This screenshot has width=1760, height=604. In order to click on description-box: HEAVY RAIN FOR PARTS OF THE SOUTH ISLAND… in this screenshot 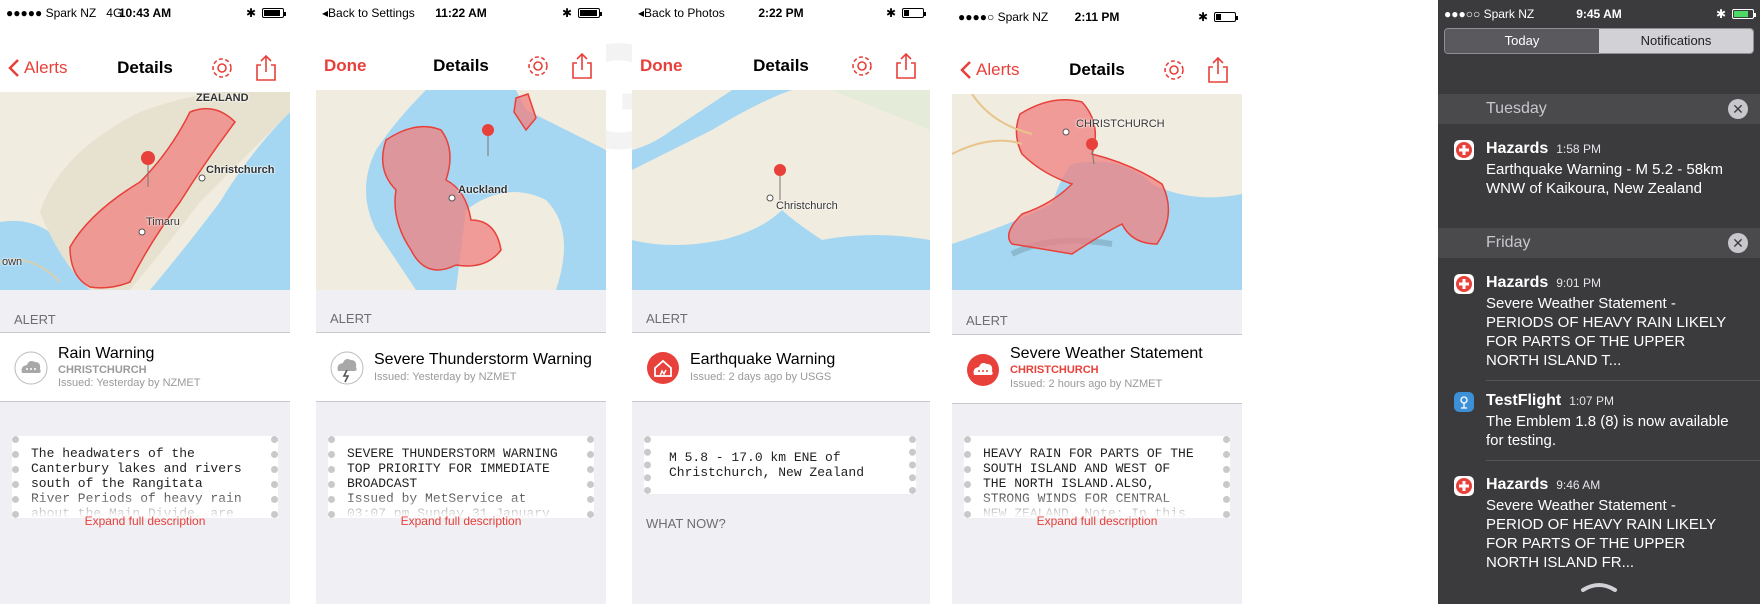, I will do `click(1097, 477)`.